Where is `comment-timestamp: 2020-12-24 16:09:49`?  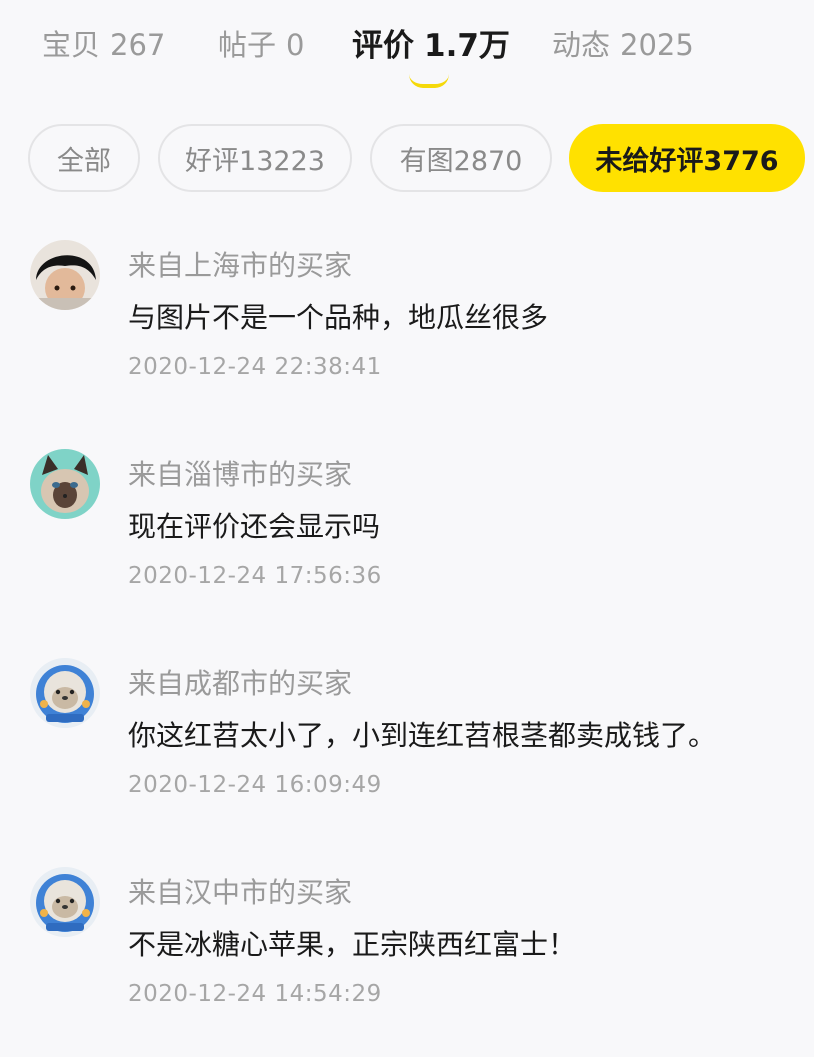 comment-timestamp: 2020-12-24 16:09:49 is located at coordinates (255, 785).